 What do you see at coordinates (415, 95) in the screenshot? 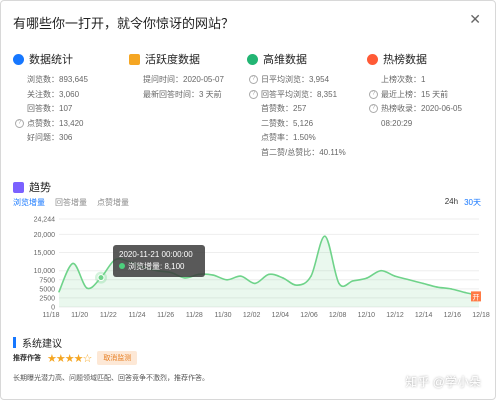
I see `stat-row: ? 最近上榜：15 天前` at bounding box center [415, 95].